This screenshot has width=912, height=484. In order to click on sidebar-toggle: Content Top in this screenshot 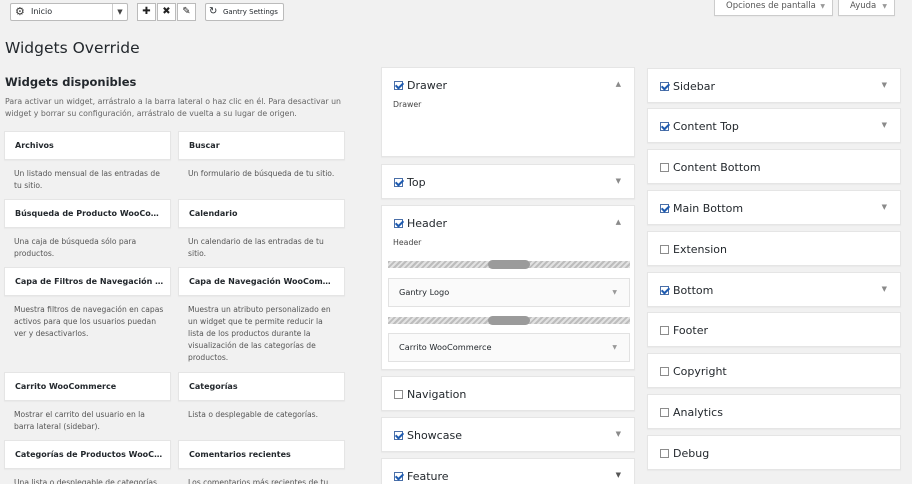, I will do `click(699, 126)`.